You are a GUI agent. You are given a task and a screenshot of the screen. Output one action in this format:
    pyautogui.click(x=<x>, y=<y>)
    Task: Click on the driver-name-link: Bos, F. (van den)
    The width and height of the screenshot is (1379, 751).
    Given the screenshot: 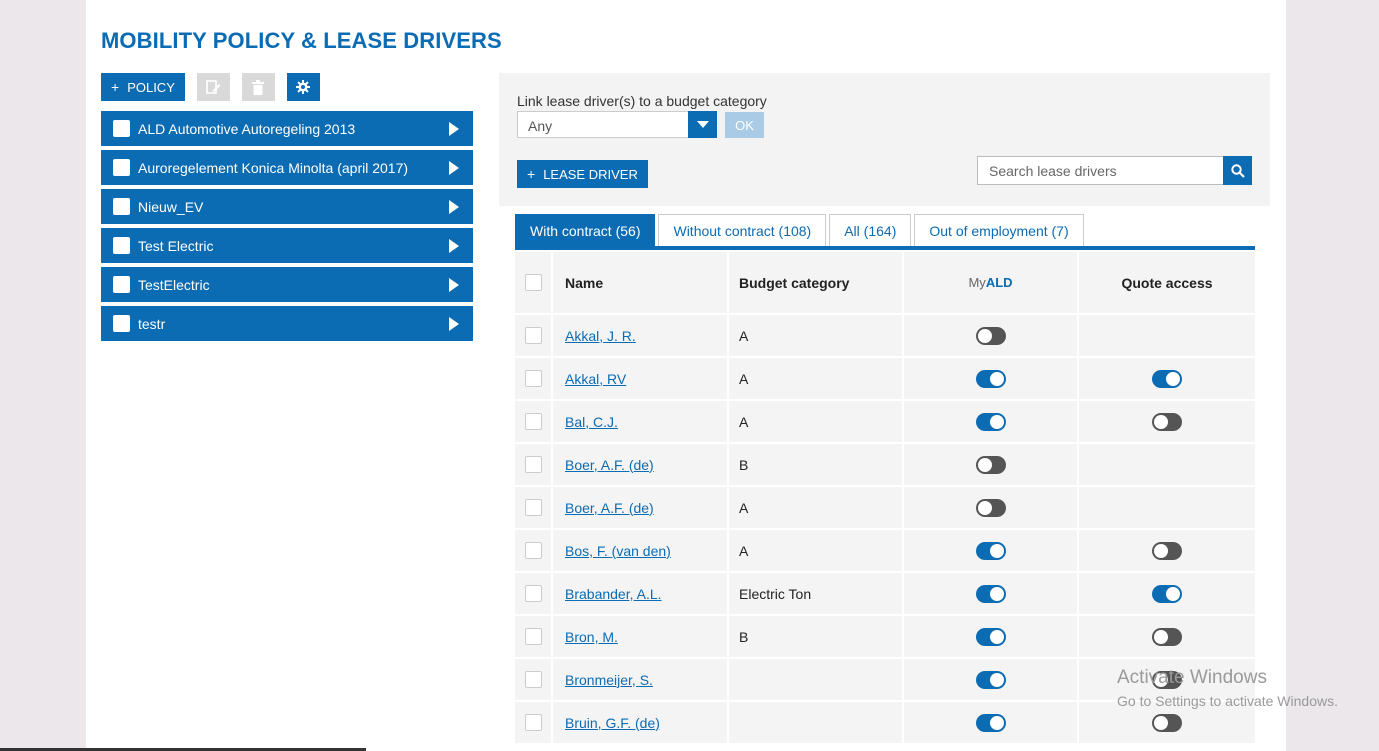 What is the action you would take?
    pyautogui.click(x=618, y=551)
    